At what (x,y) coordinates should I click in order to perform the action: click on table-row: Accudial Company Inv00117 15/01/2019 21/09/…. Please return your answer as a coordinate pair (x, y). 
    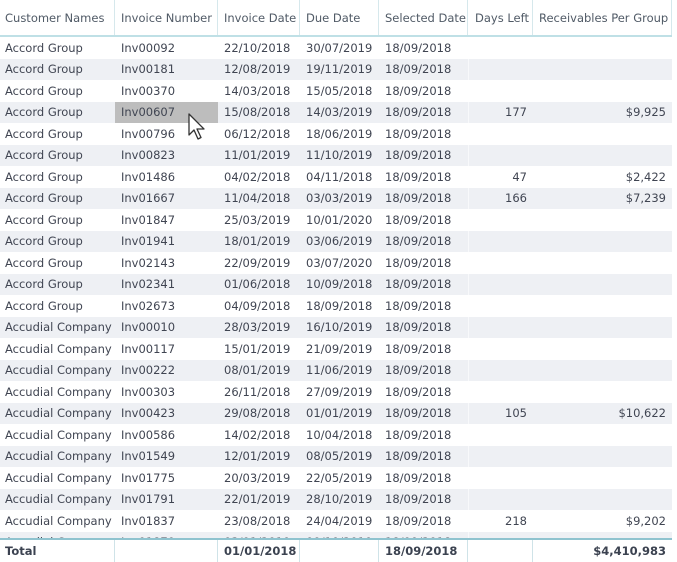
    Looking at the image, I should click on (336, 349).